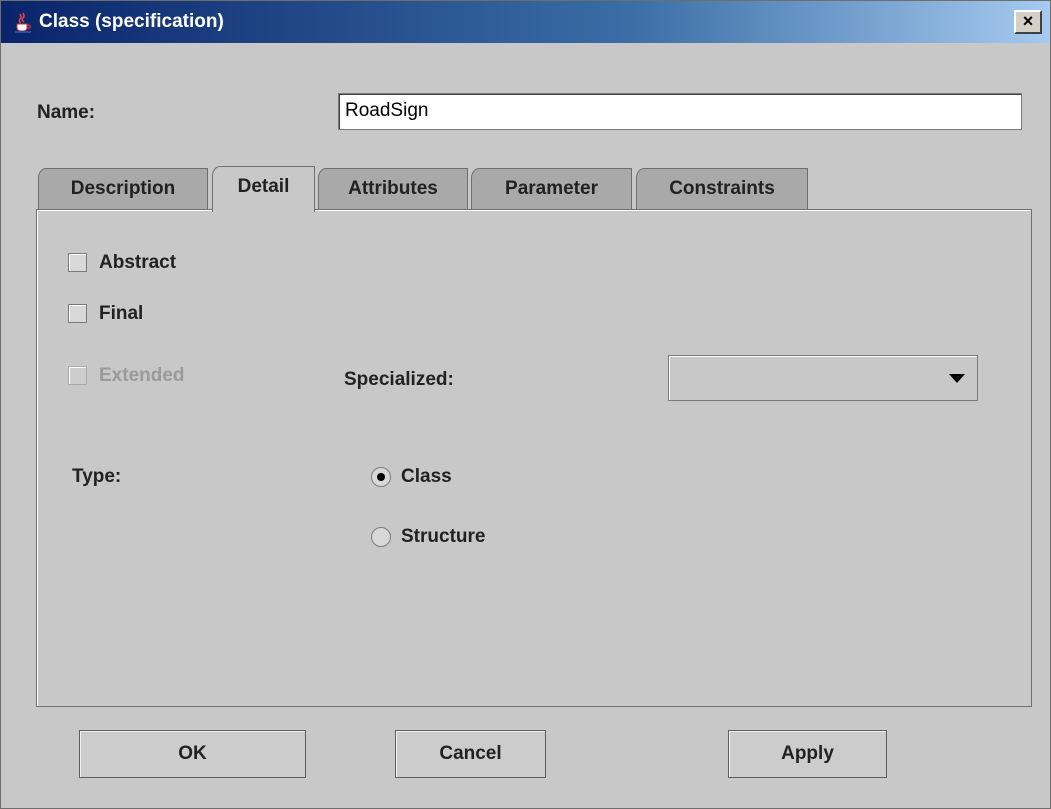  Describe the element at coordinates (957, 378) in the screenshot. I see `chevron-down-icon` at that location.